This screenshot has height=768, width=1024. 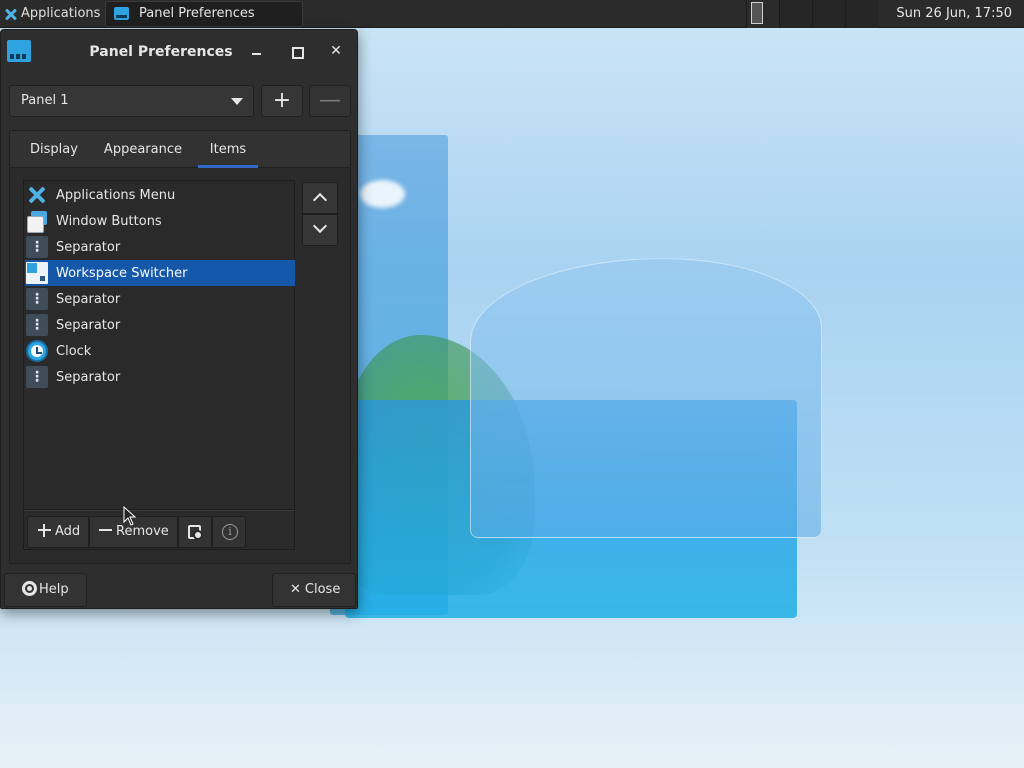 What do you see at coordinates (322, 589) in the screenshot?
I see `close-label: Close` at bounding box center [322, 589].